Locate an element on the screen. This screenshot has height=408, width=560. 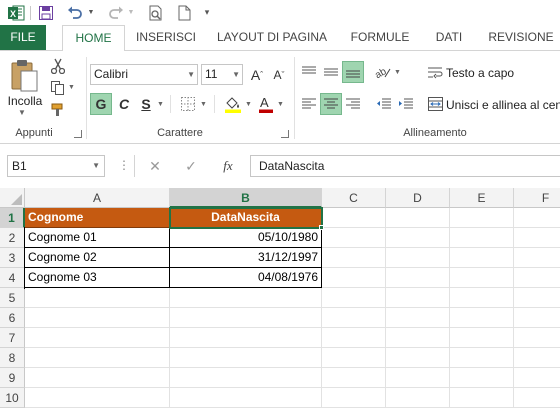
cell-a2: Cognome 01 is located at coordinates (97, 238).